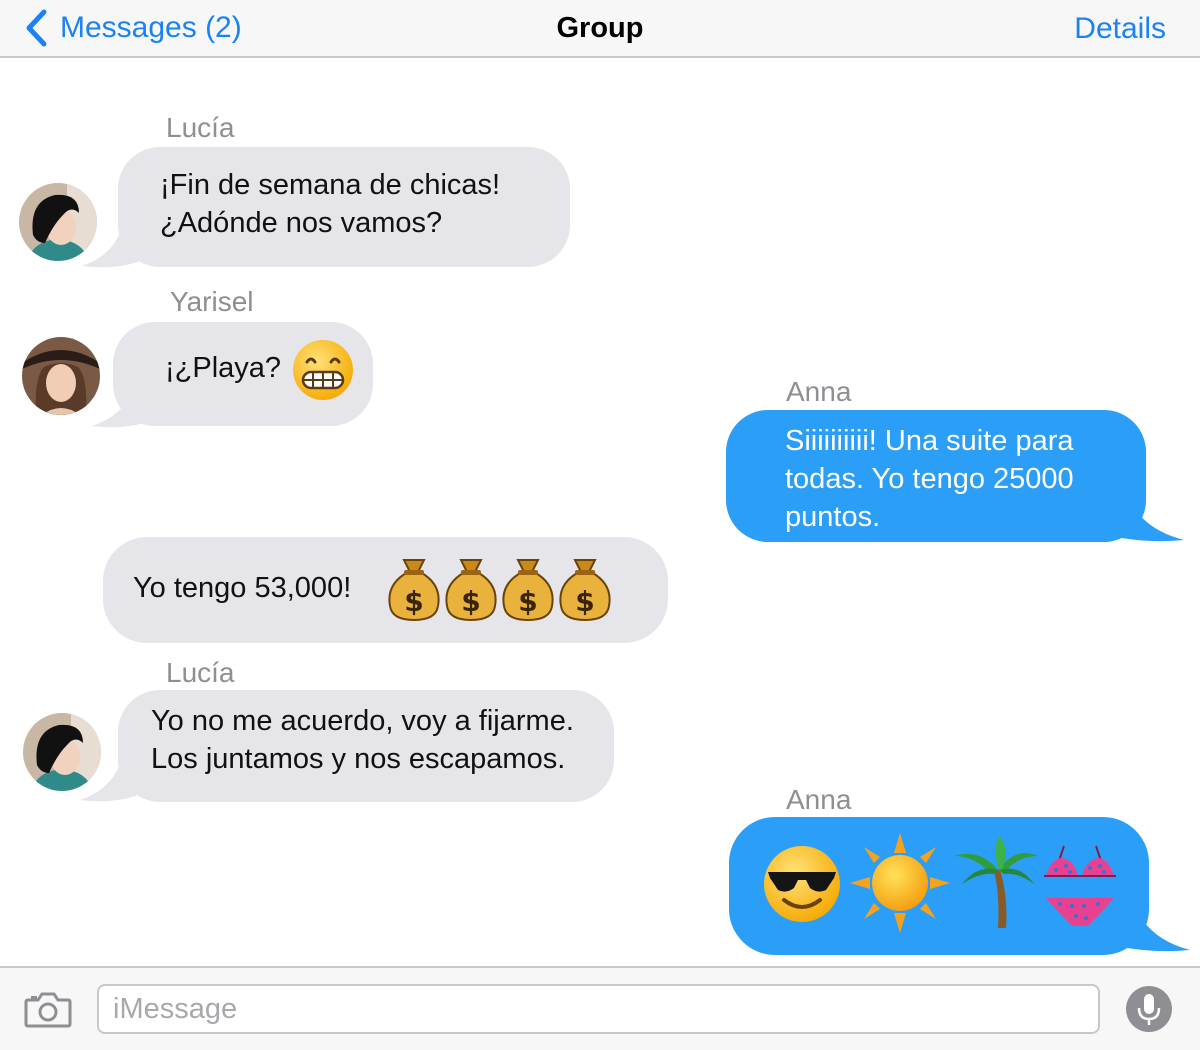 Image resolution: width=1200 pixels, height=1050 pixels. Describe the element at coordinates (330, 185) in the screenshot. I see `message-text: ¡Fin de semana de chicas!` at that location.